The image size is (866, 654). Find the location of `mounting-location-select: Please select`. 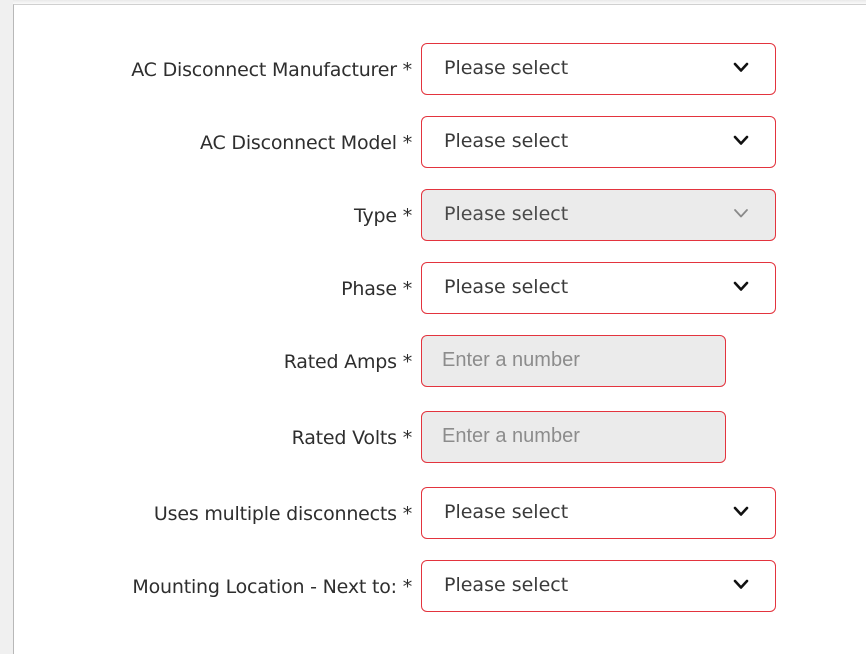

mounting-location-select: Please select is located at coordinates (598, 586).